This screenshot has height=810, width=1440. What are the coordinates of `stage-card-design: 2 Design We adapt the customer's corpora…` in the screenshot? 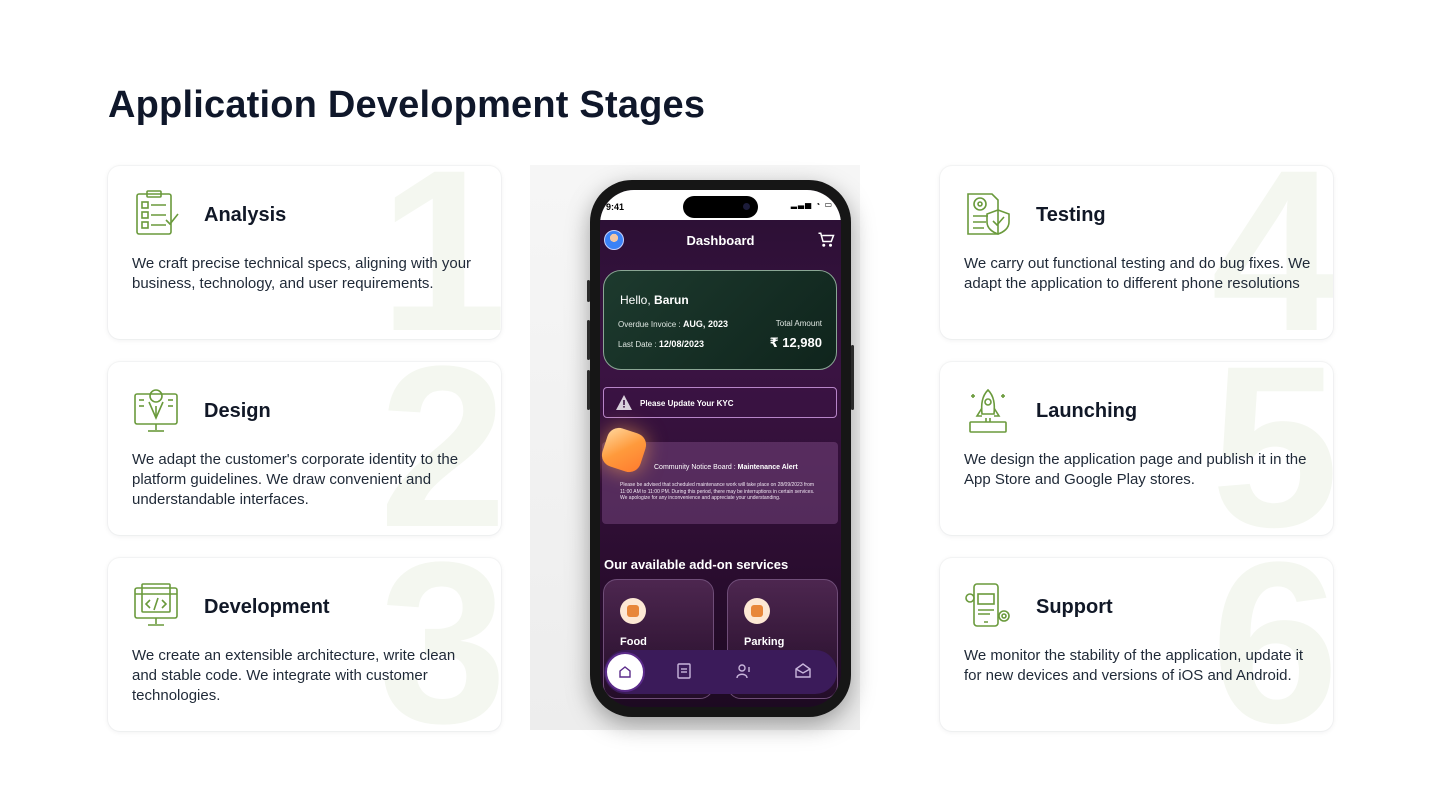 It's located at (304, 448).